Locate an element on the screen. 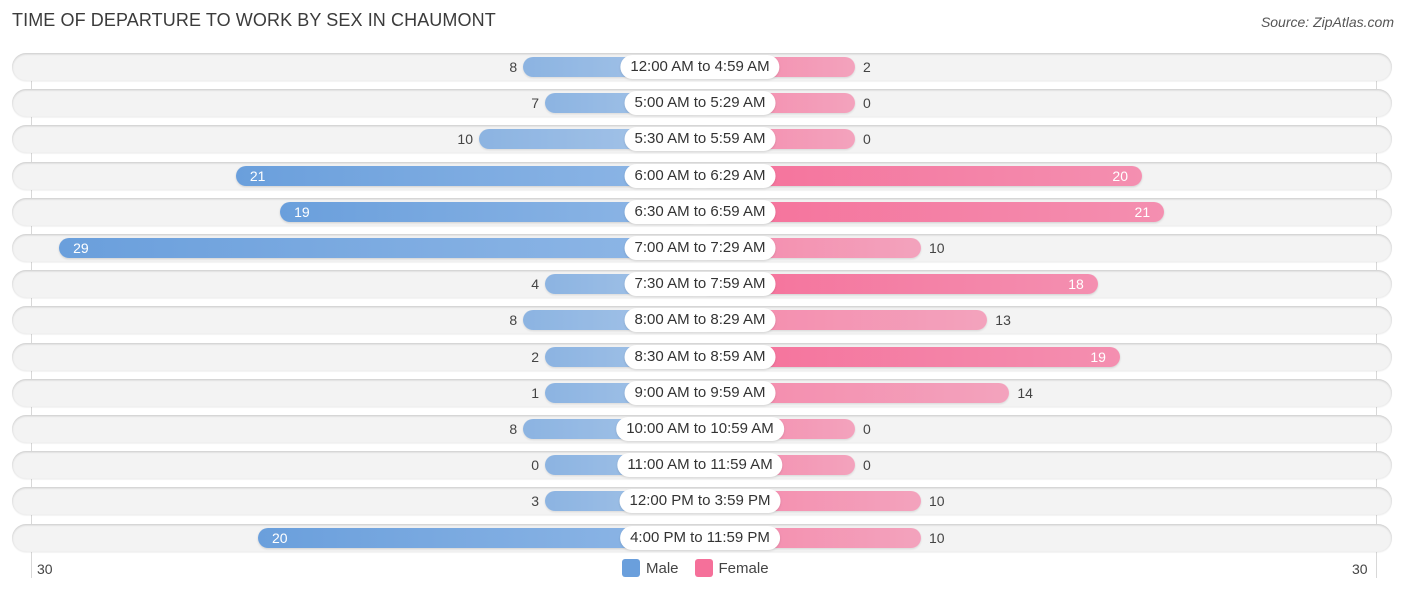 This screenshot has height=594, width=1406. category-label: 5:30 AM to 5:59 AM is located at coordinates (700, 139).